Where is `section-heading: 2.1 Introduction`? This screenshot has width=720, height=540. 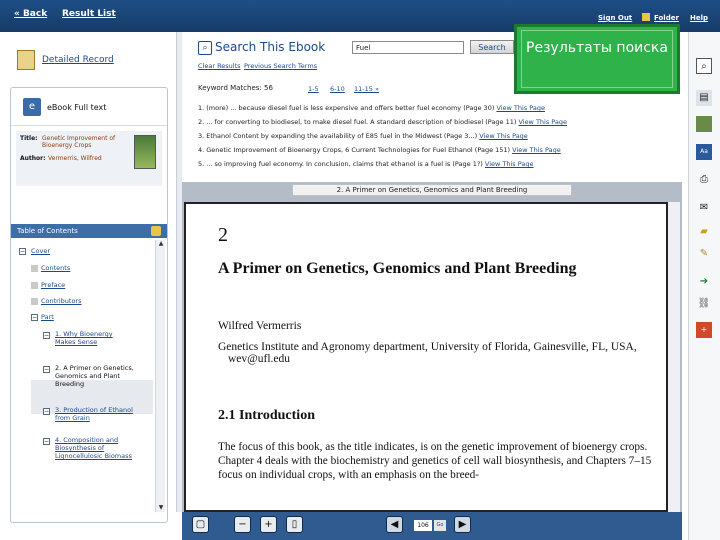 section-heading: 2.1 Introduction is located at coordinates (266, 415).